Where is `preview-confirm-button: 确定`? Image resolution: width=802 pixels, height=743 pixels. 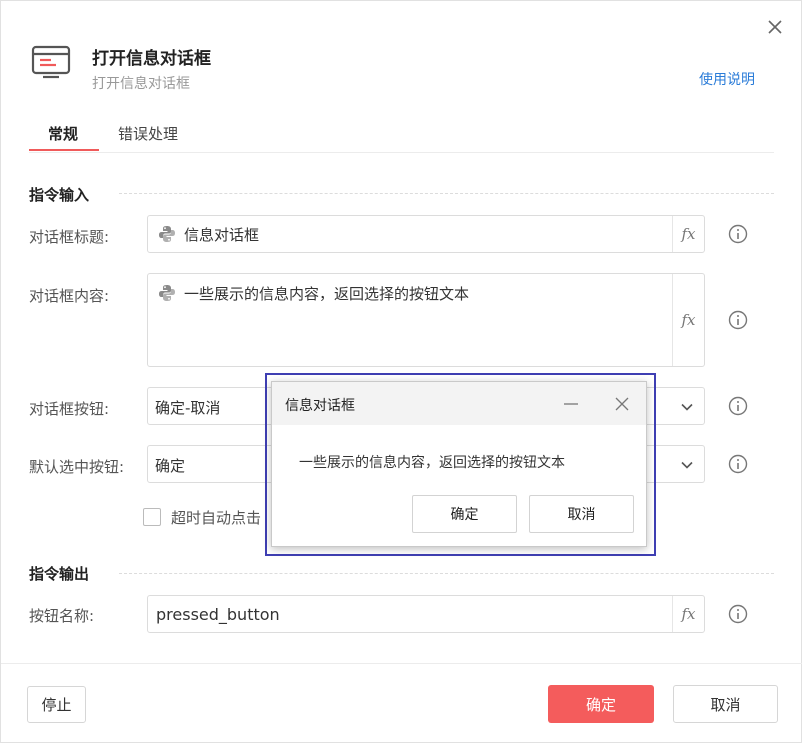
preview-confirm-button: 确定 is located at coordinates (464, 514).